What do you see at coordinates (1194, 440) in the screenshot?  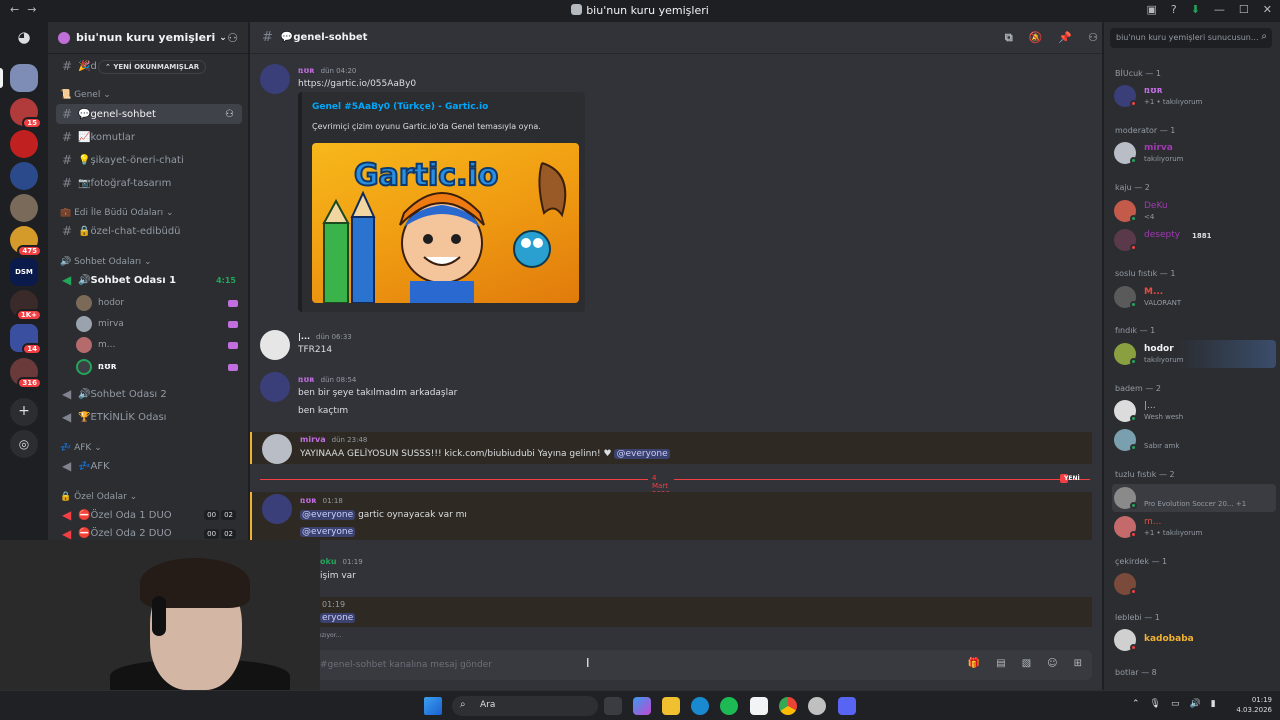 I see `member-item: Sabır amk` at bounding box center [1194, 440].